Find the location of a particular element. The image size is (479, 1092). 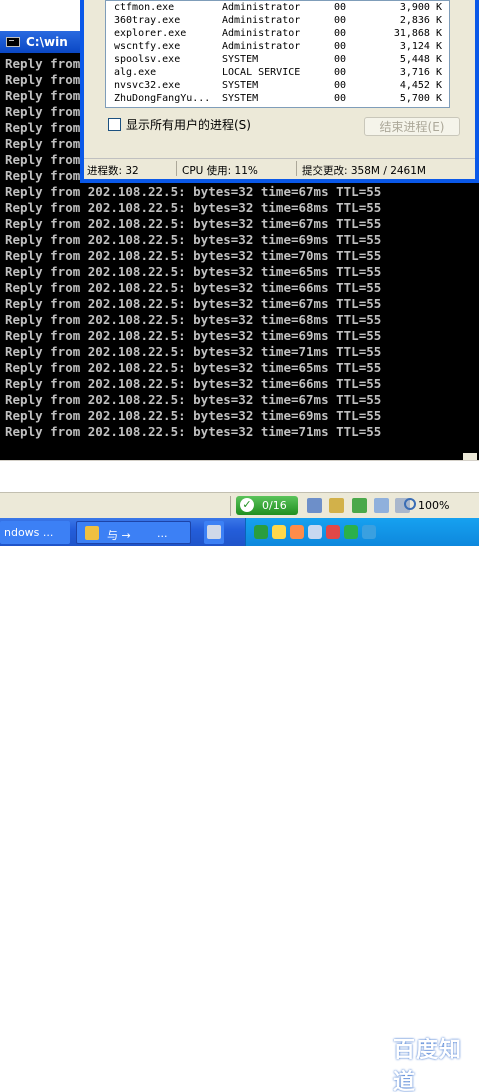

app-icon is located at coordinates (92, 533).